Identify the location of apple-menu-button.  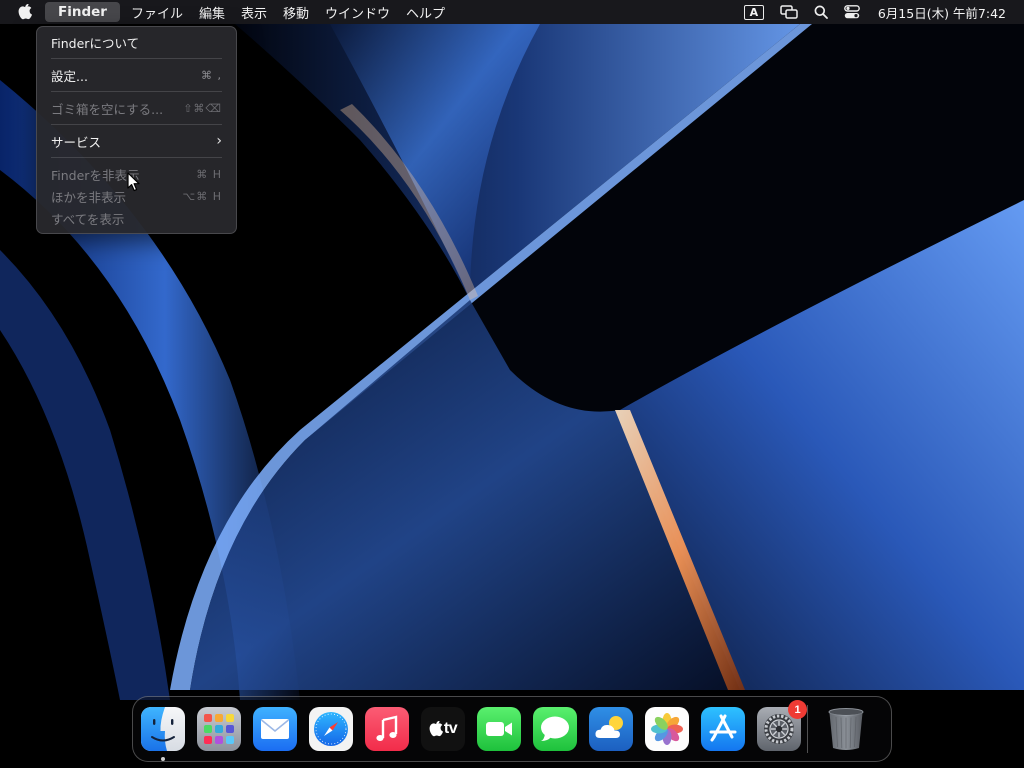
(21, 12).